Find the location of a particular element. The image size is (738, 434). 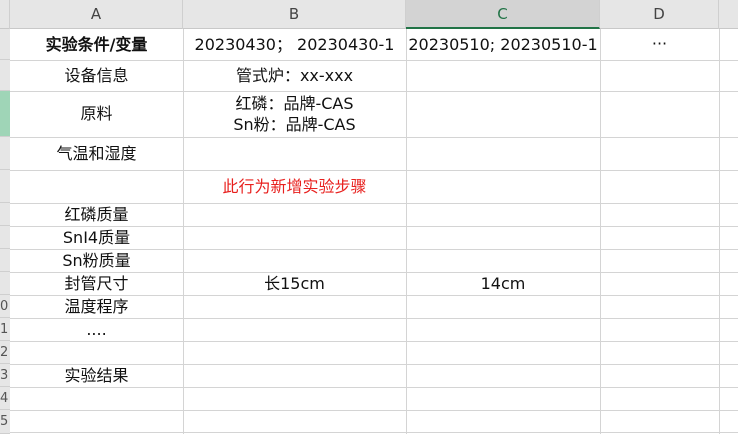

cell-c1: 20230510; 20230510-1 is located at coordinates (503, 44).